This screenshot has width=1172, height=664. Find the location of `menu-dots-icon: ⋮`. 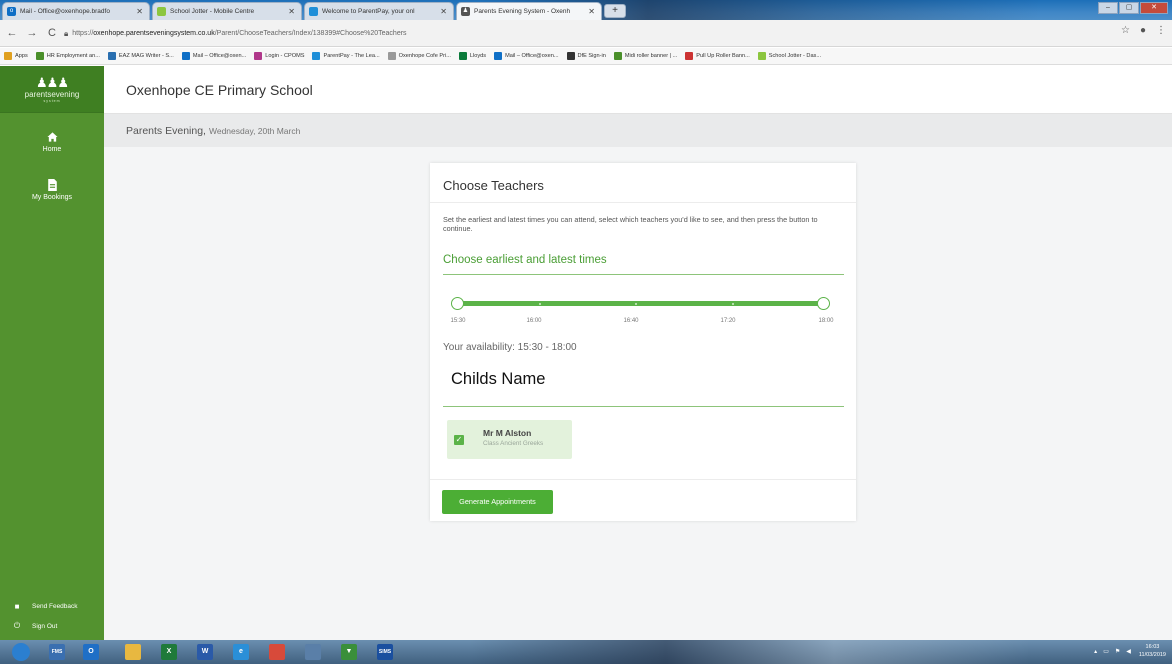

menu-dots-icon: ⋮ is located at coordinates (1161, 30).